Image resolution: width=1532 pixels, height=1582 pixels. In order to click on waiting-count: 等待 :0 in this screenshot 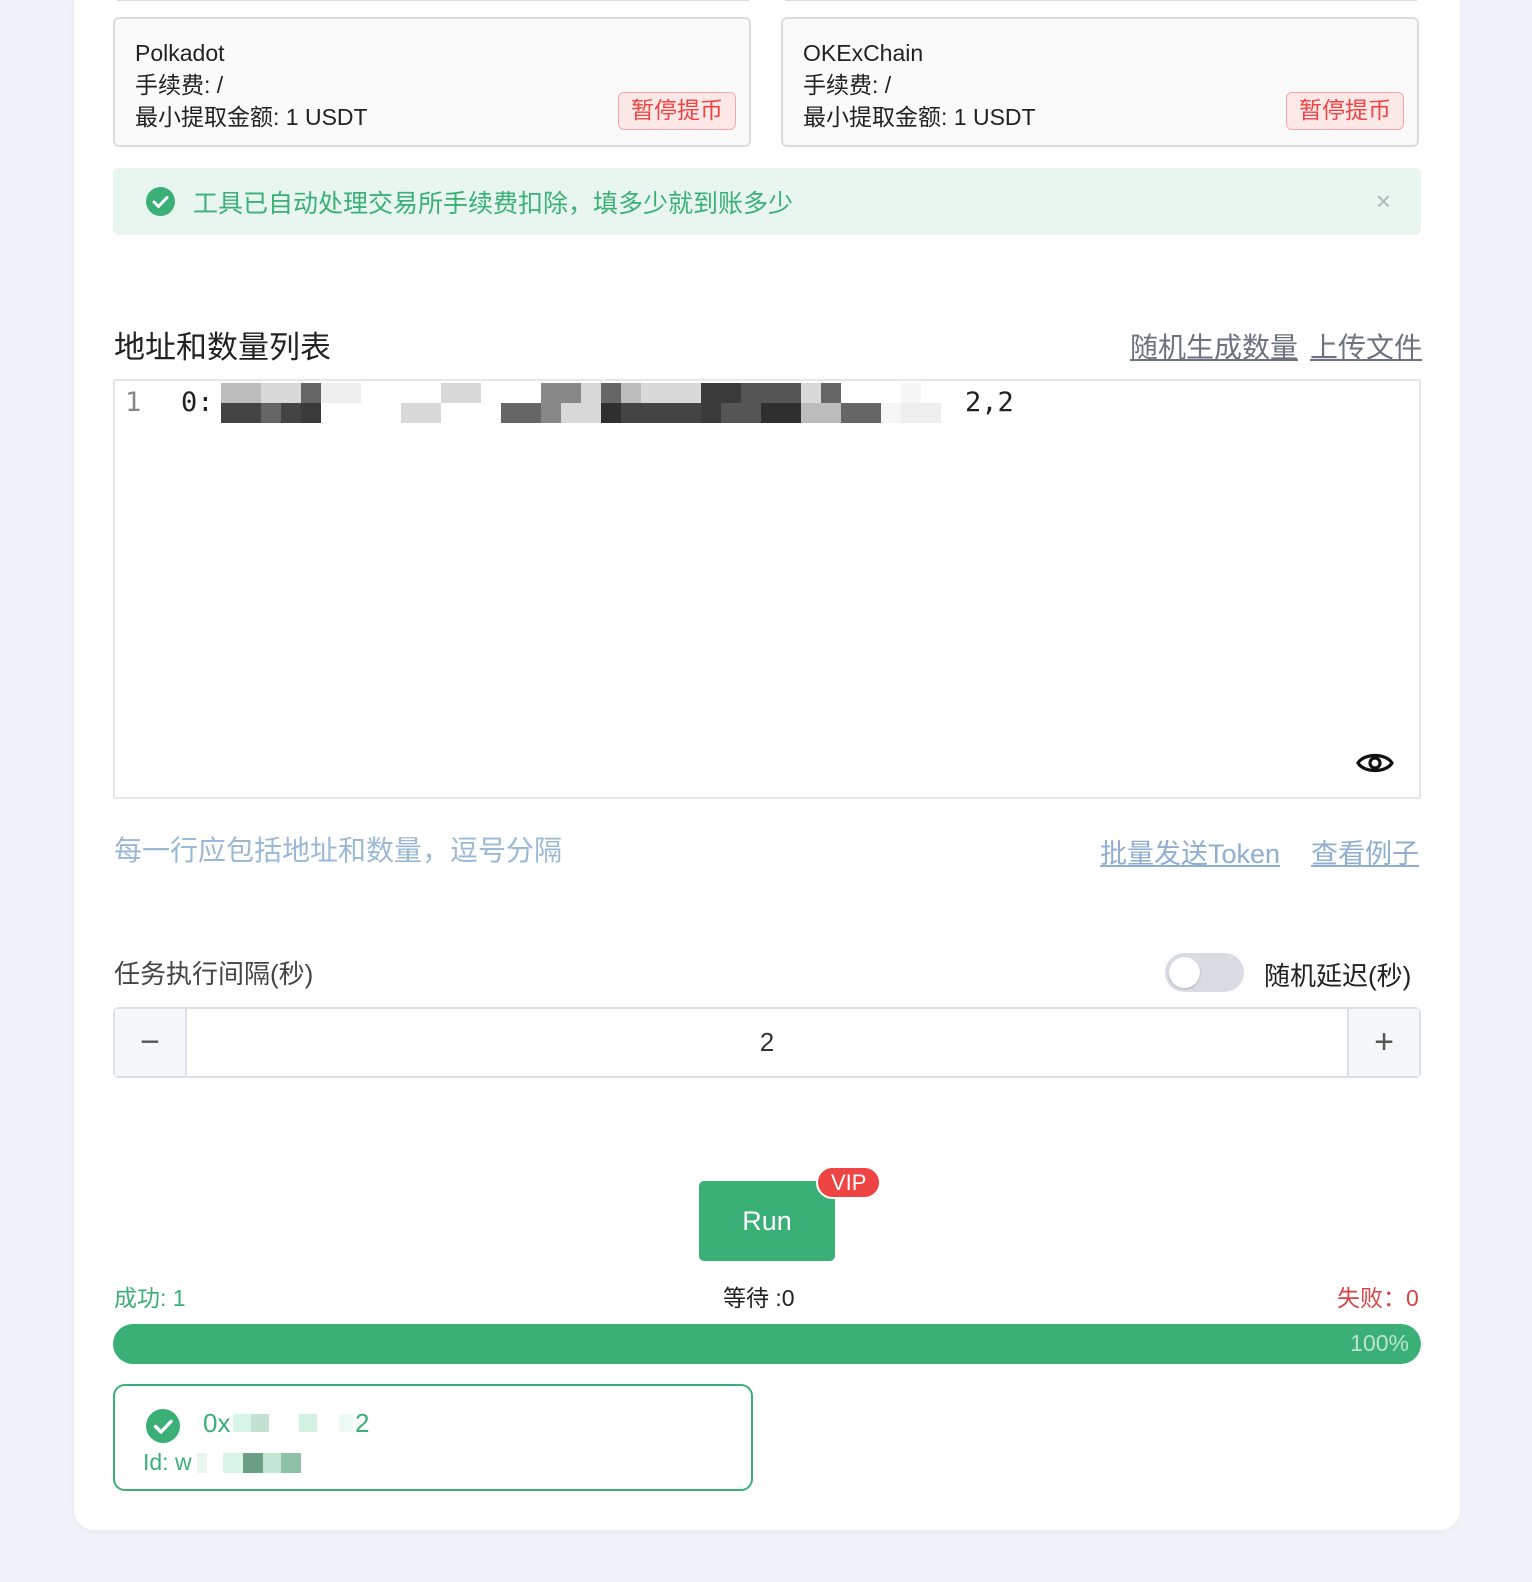, I will do `click(759, 1298)`.